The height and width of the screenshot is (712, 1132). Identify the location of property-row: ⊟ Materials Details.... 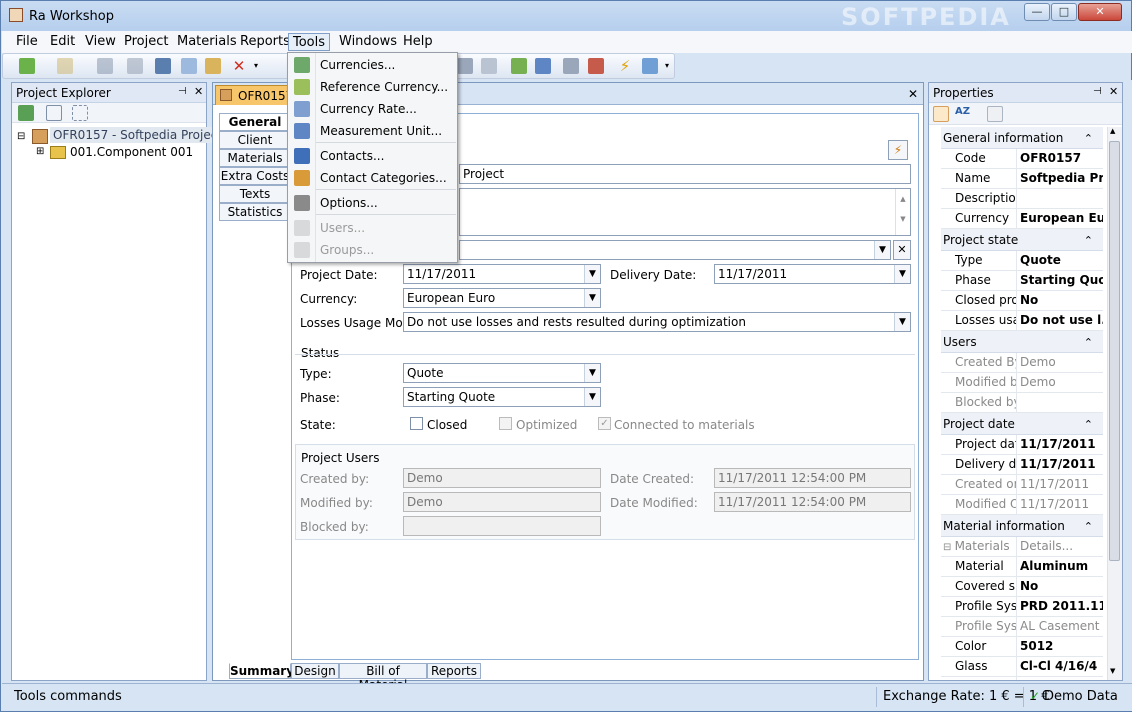
(1022, 547).